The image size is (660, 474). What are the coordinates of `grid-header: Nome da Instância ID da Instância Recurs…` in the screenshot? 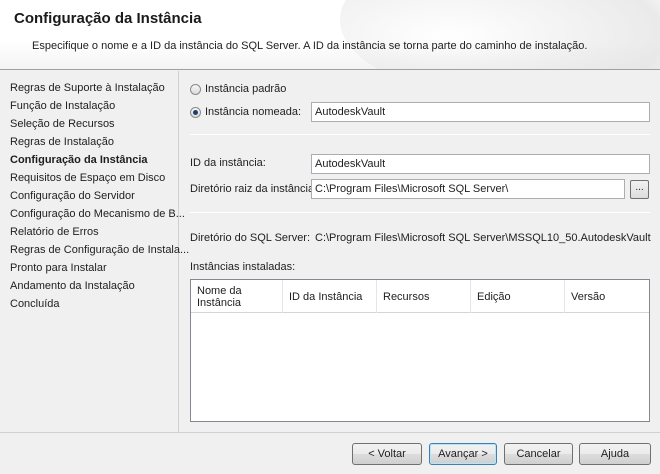 It's located at (420, 296).